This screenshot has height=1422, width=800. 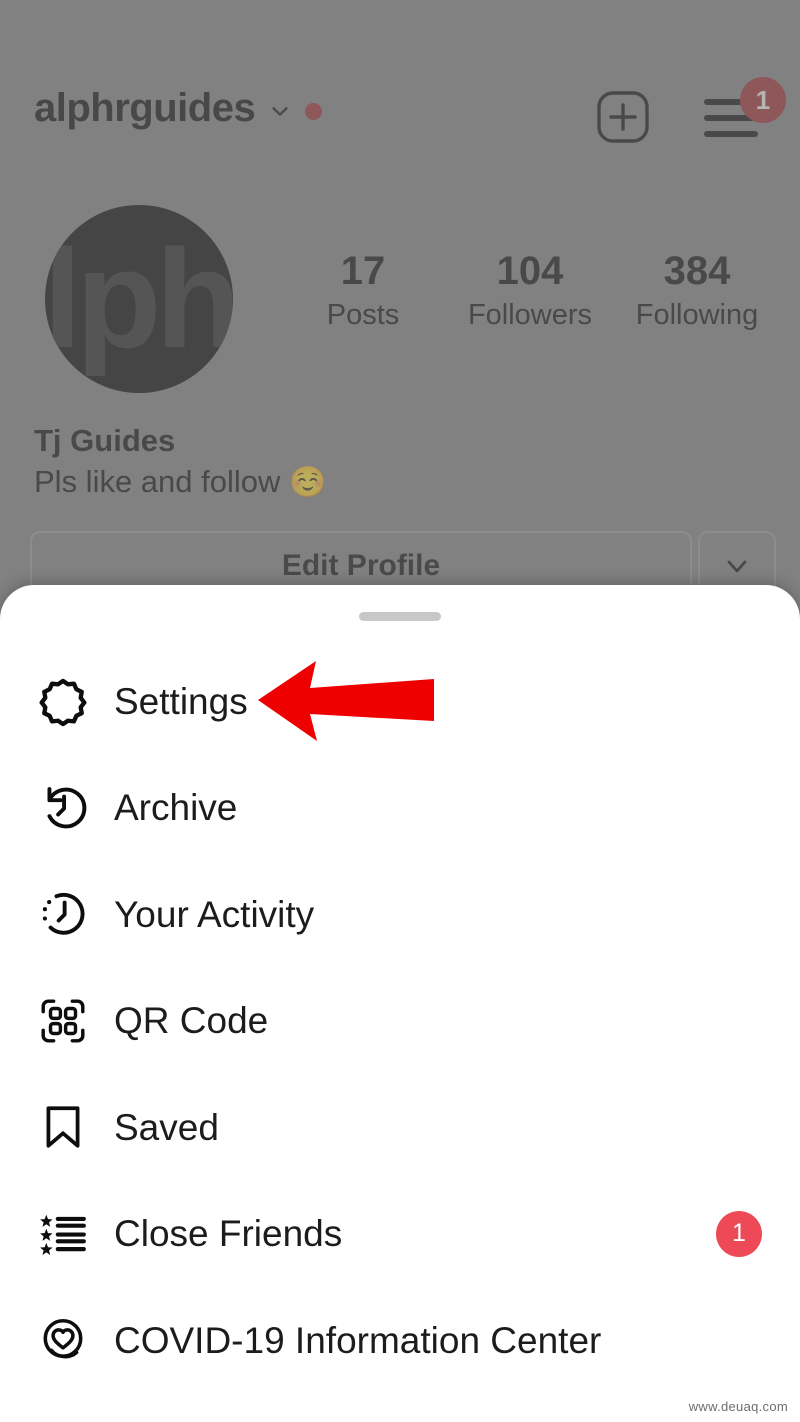 I want to click on stat-value: 17, so click(x=363, y=271).